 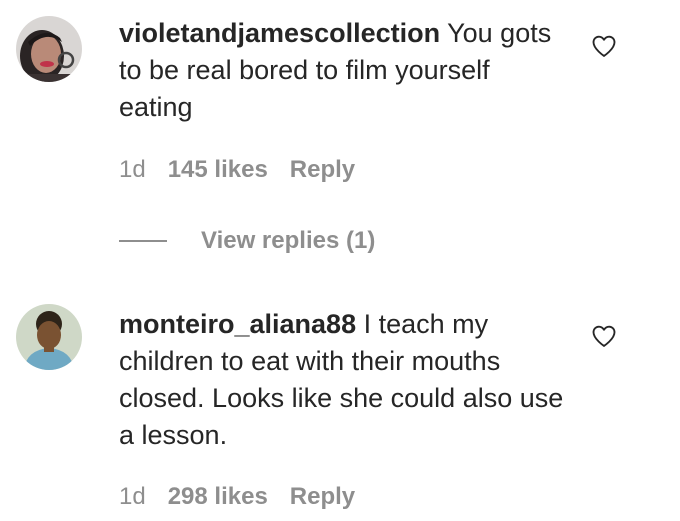 I want to click on comment-username: violetandjamescollection, so click(x=279, y=33).